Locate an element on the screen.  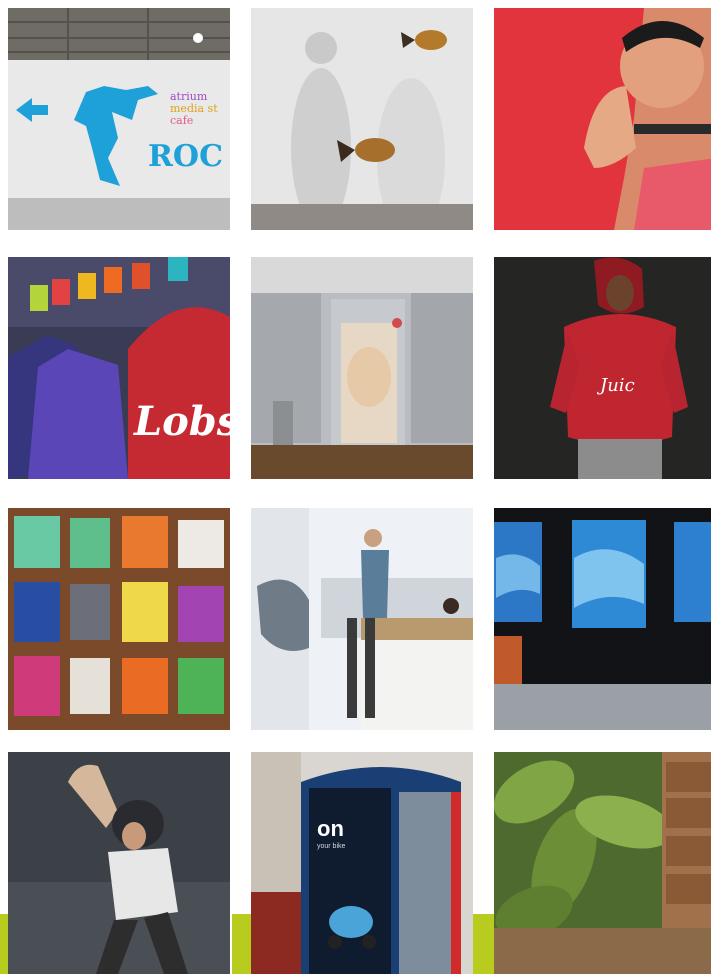
photo-tile-man-shouting is located at coordinates (602, 119).